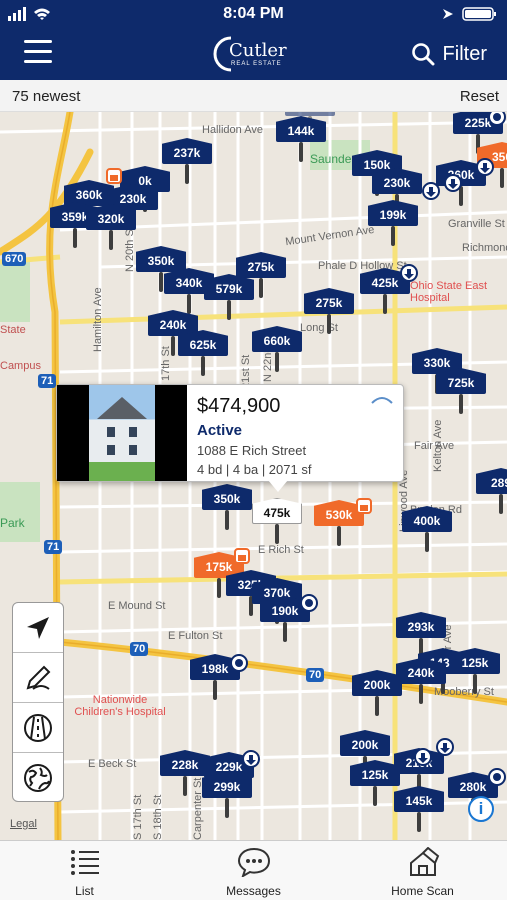 This screenshot has height=900, width=507. I want to click on results-count: 75 newest, so click(46, 96).